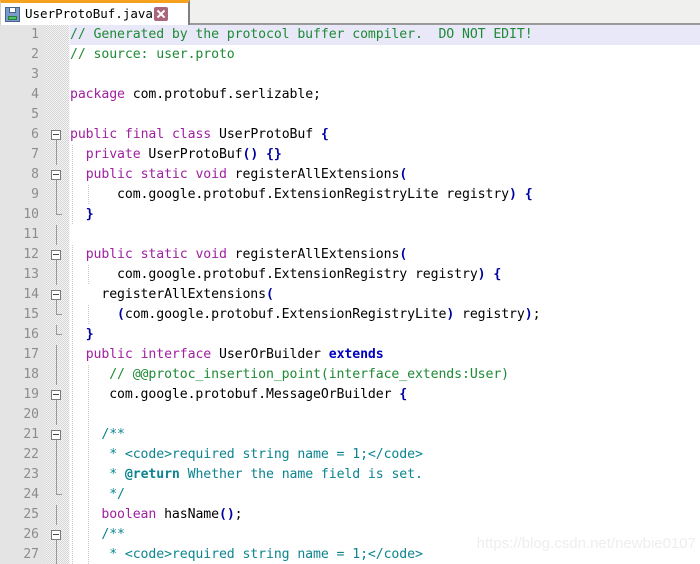 The width and height of the screenshot is (700, 564). Describe the element at coordinates (23, 175) in the screenshot. I see `line-number: 8` at that location.